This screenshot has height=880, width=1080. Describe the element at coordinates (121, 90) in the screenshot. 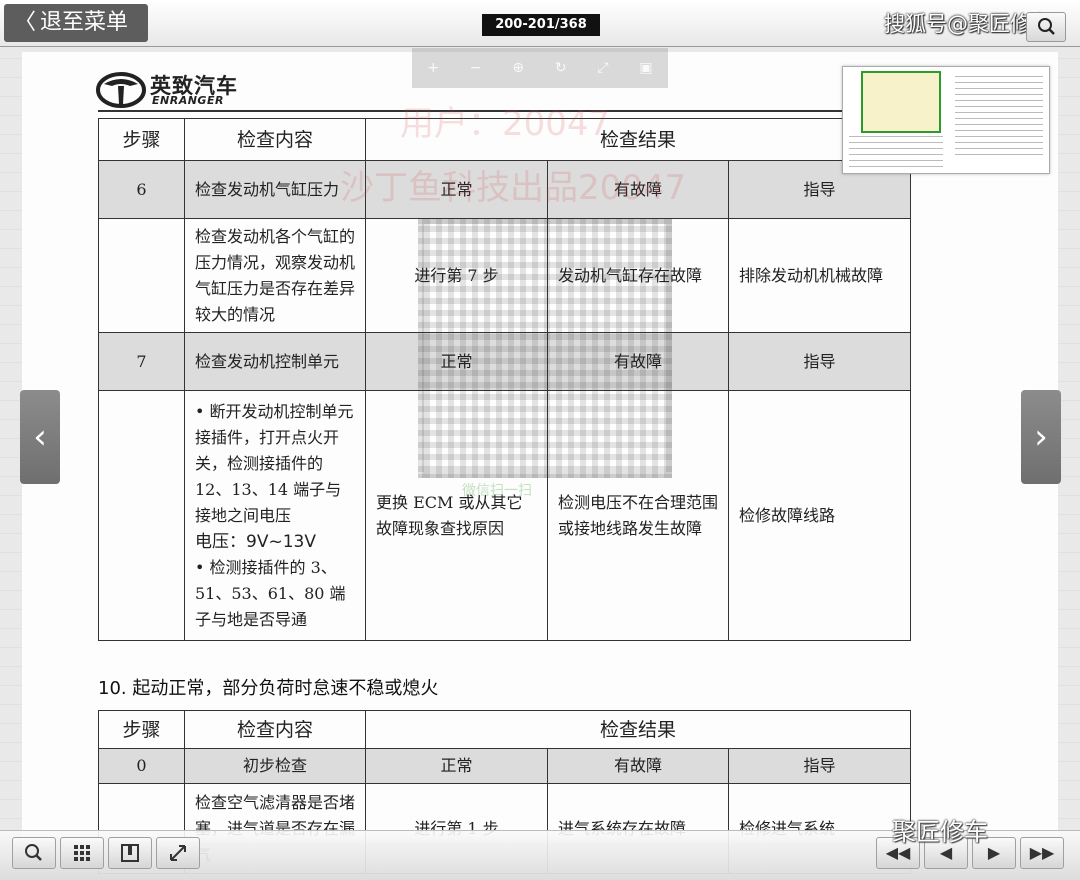

I see `enranger-emblem-icon` at that location.